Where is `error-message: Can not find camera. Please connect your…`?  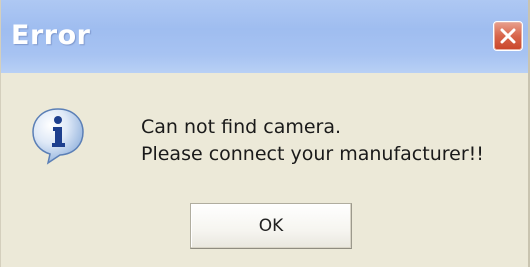
error-message: Can not find camera. Please connect your… is located at coordinates (312, 141).